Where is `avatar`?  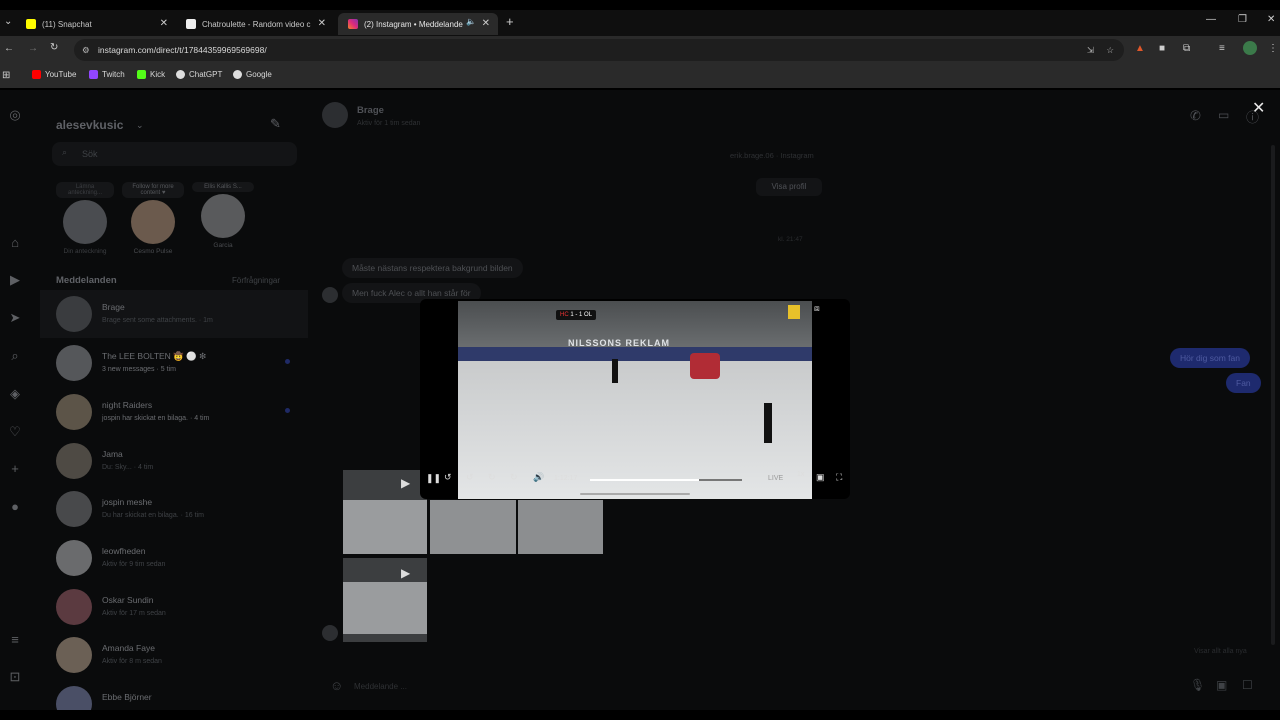 avatar is located at coordinates (74, 314).